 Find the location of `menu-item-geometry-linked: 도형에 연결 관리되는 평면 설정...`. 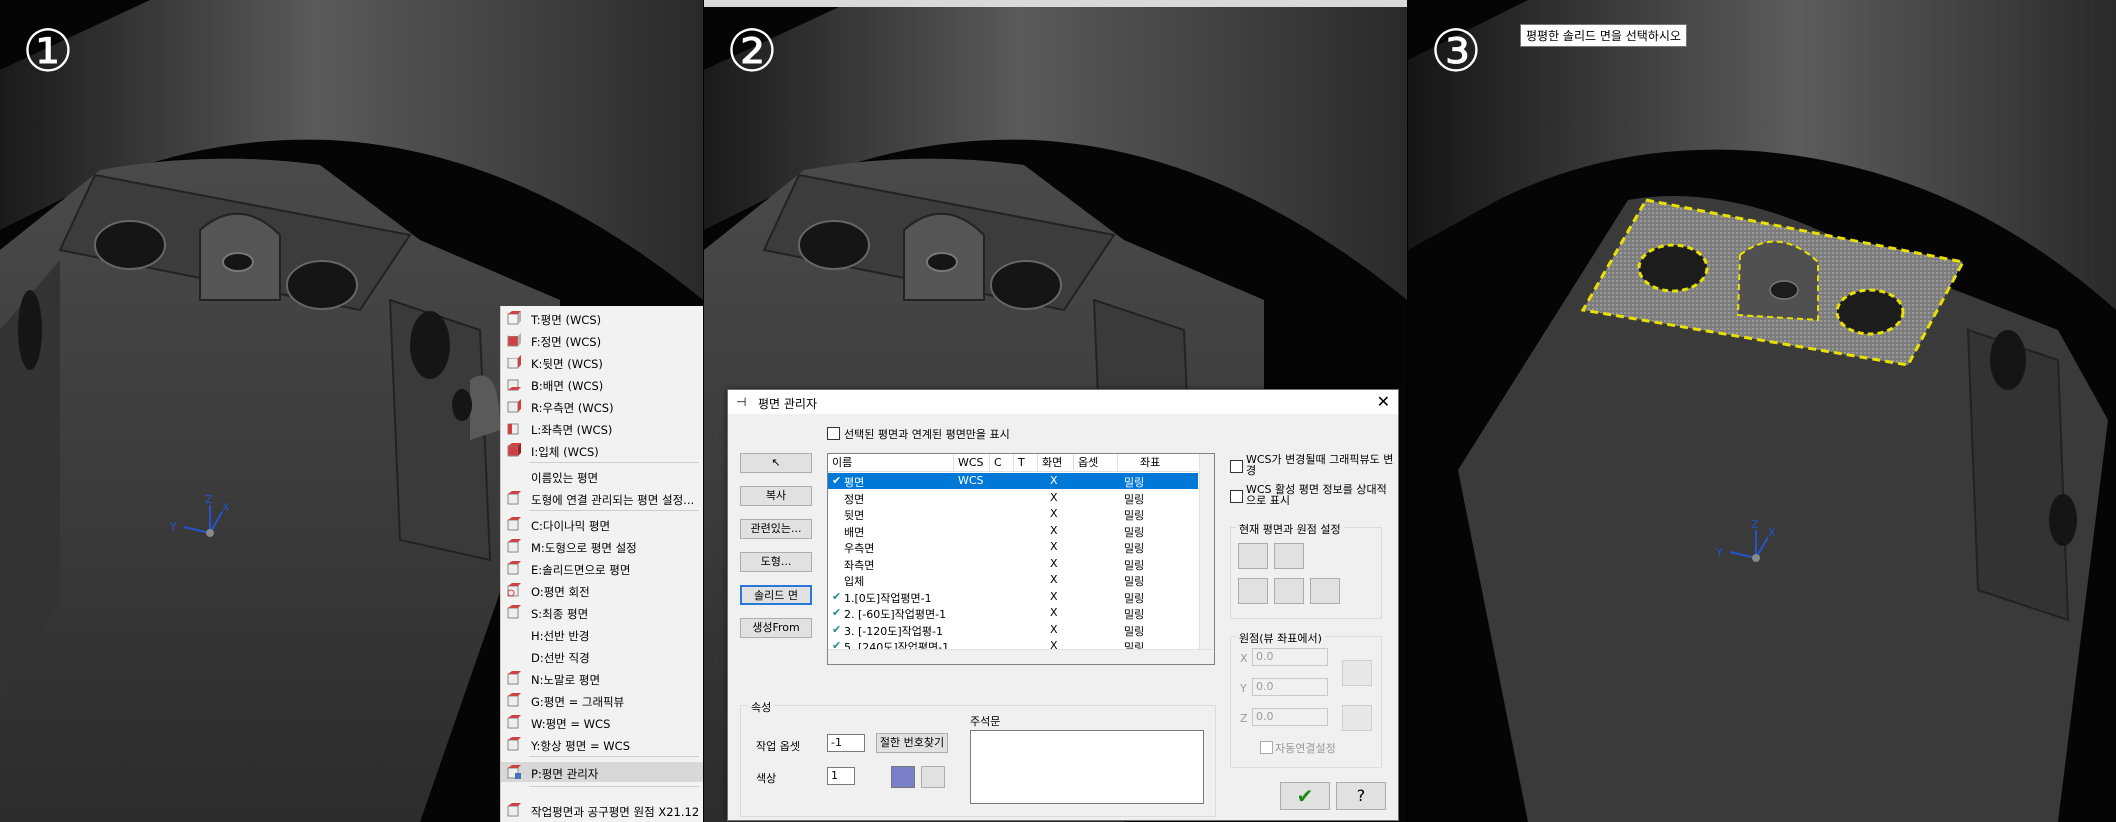

menu-item-geometry-linked: 도형에 연결 관리되는 평면 설정... is located at coordinates (602, 498).